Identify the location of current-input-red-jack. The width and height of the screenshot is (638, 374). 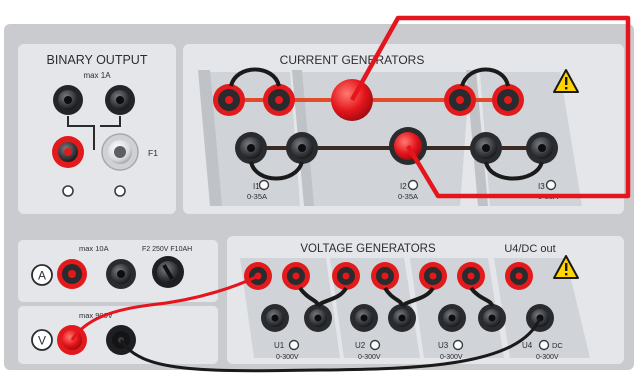
(72, 274).